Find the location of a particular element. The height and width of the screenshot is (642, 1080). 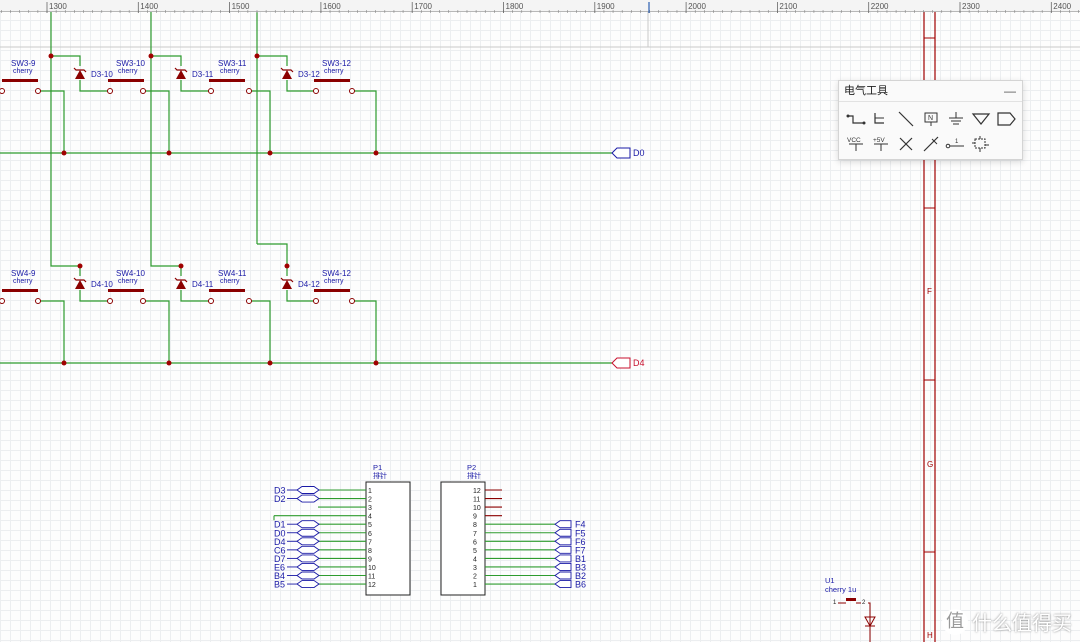

switch-sw3-11: SW3-11 cherry is located at coordinates (230, 76).